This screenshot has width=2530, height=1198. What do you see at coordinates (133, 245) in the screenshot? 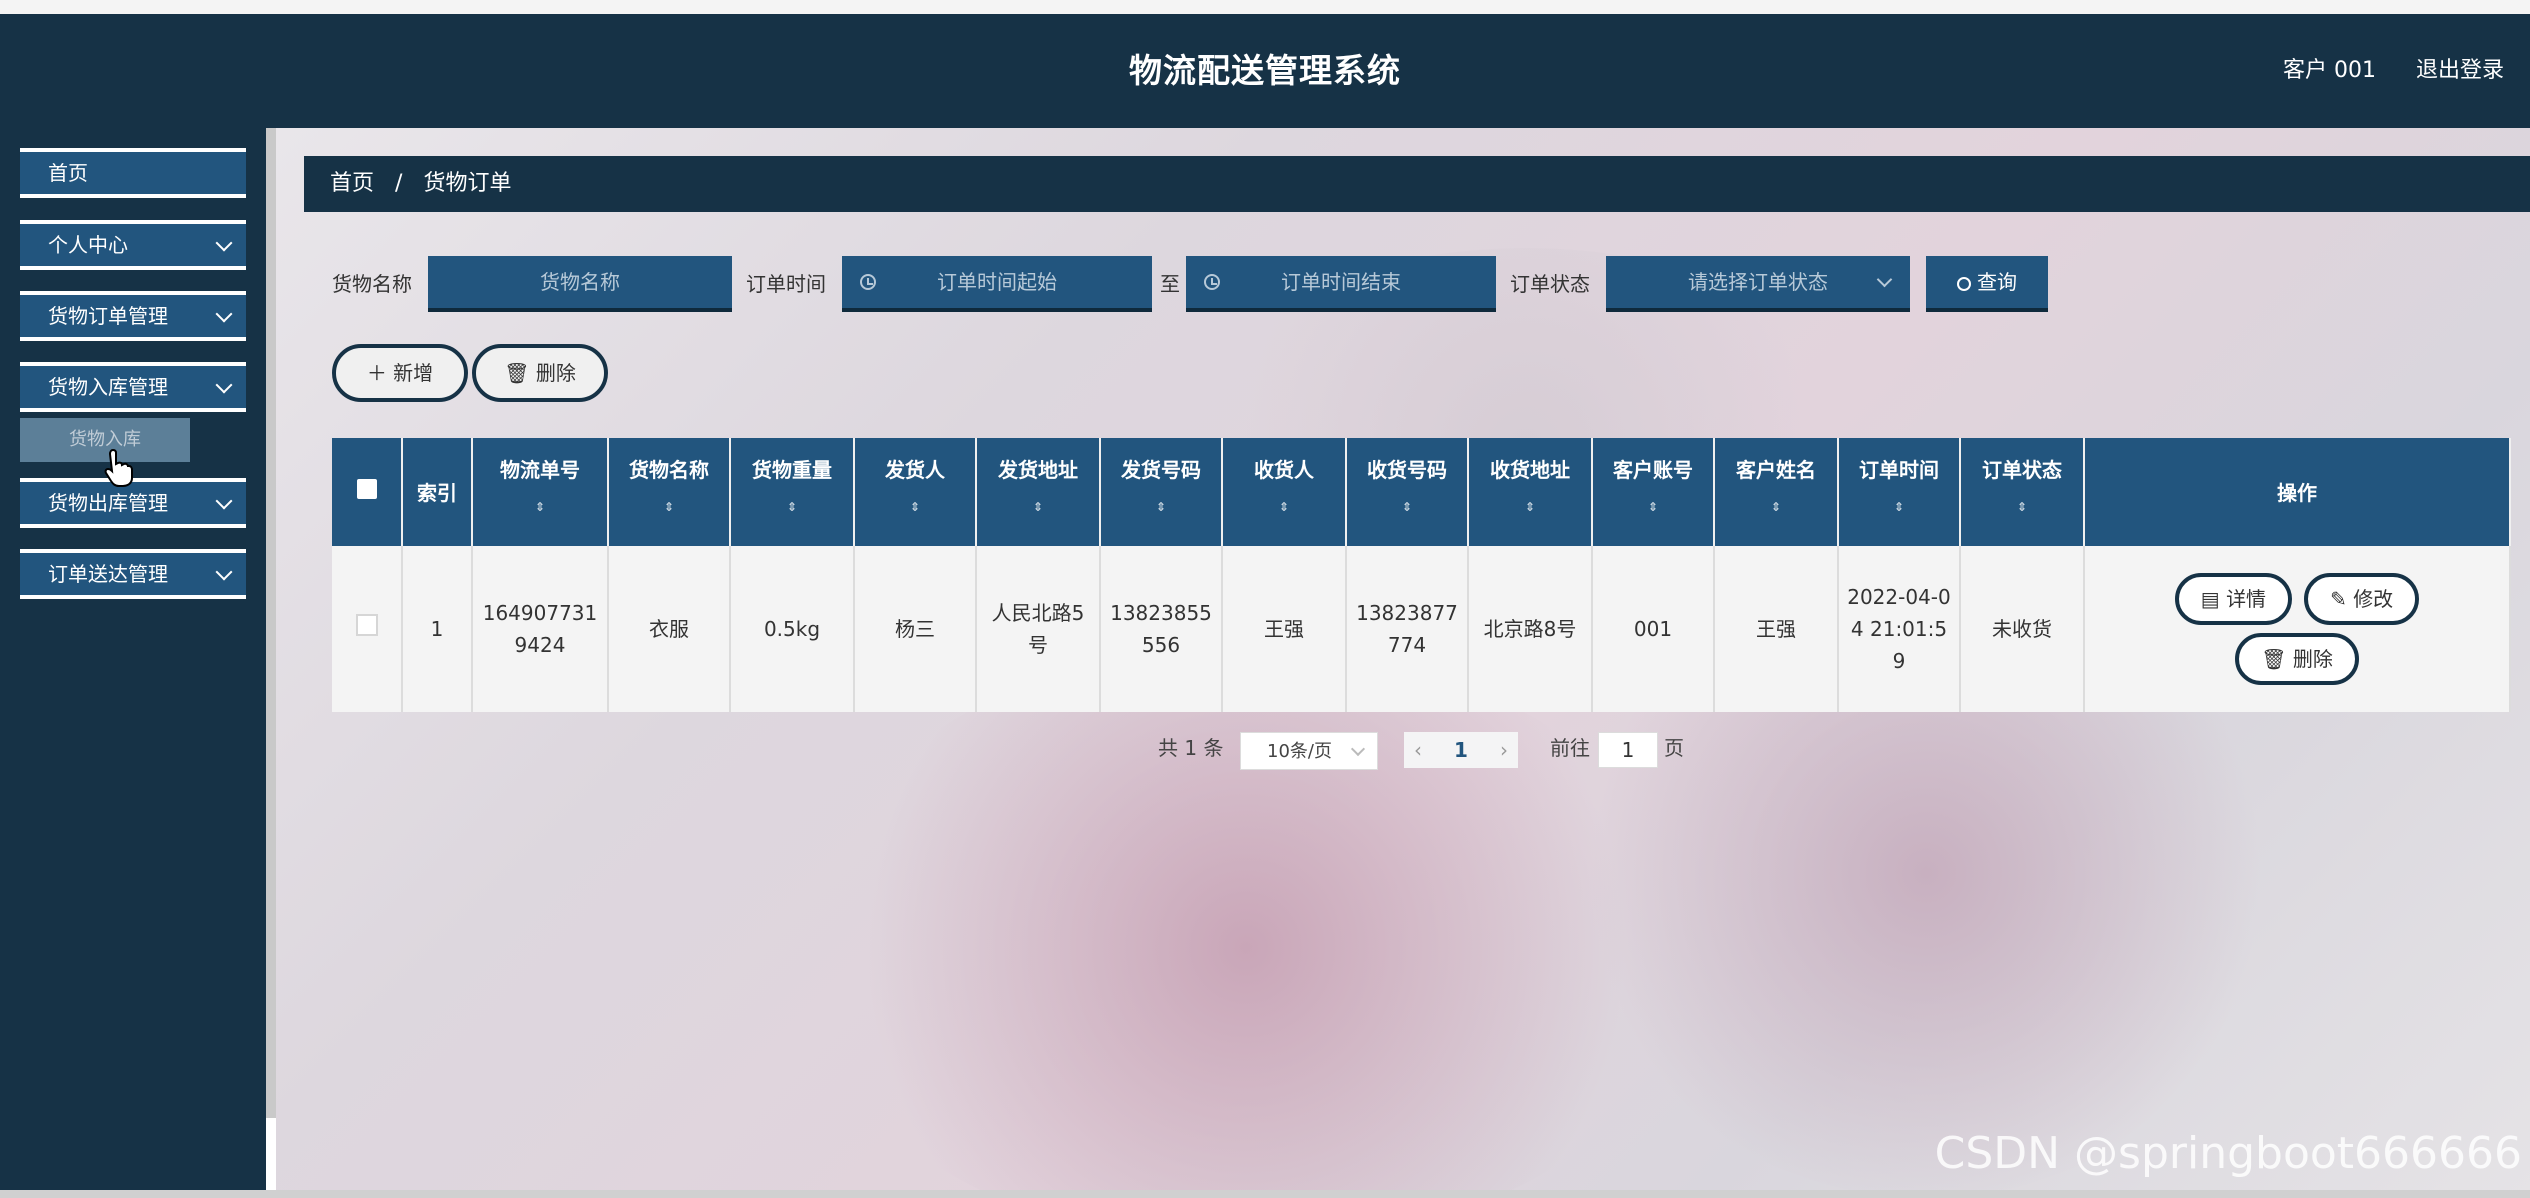
I see `sidebar-item-personal-center: 个人中心` at bounding box center [133, 245].